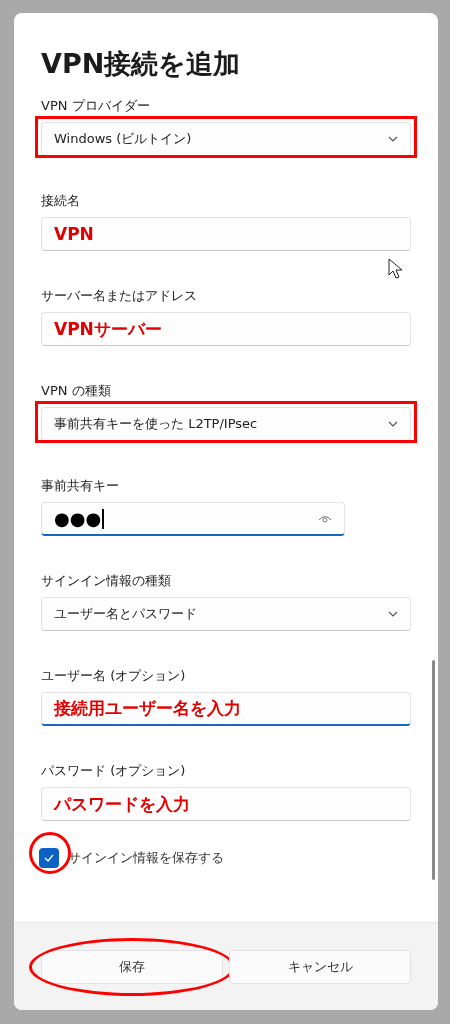 The image size is (450, 1024). What do you see at coordinates (193, 519) in the screenshot?
I see `password-field: ●●●` at bounding box center [193, 519].